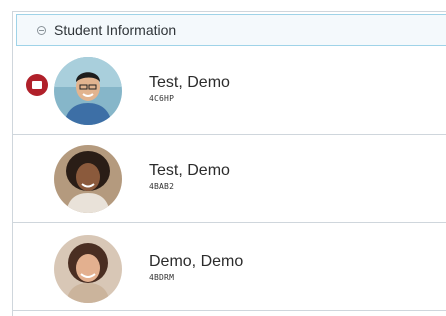 This screenshot has width=446, height=316. What do you see at coordinates (115, 30) in the screenshot?
I see `panel-title: Student Information` at bounding box center [115, 30].